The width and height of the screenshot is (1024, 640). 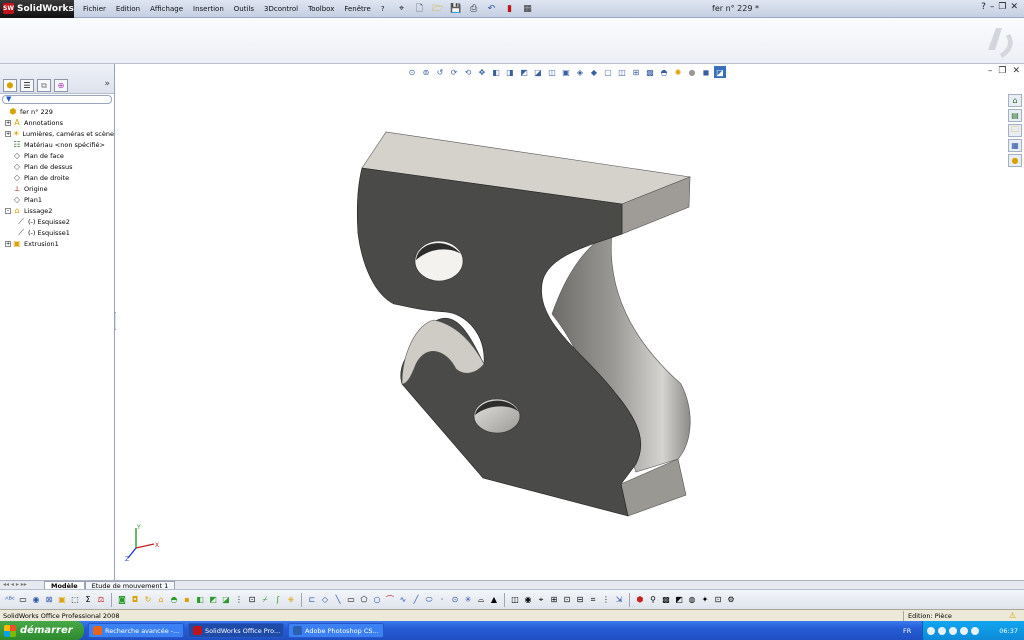 What do you see at coordinates (455, 600) in the screenshot?
I see `construction-icon: ⊙` at bounding box center [455, 600].